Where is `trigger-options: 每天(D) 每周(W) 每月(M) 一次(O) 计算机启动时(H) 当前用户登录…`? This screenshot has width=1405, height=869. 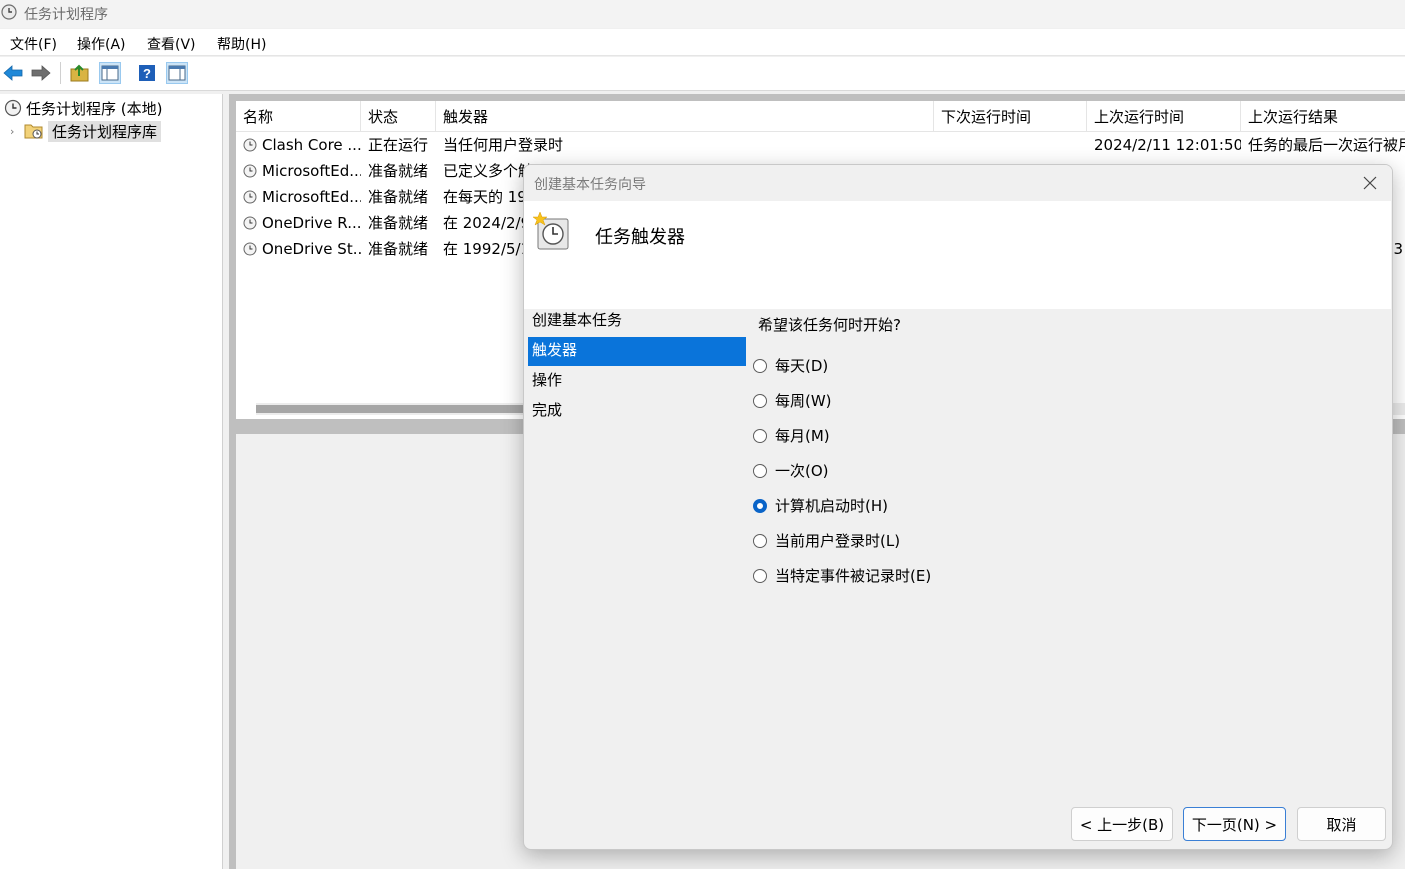
trigger-options: 每天(D) 每周(W) 每月(M) 一次(O) 计算机启动时(H) 当前用户登录… is located at coordinates (842, 470).